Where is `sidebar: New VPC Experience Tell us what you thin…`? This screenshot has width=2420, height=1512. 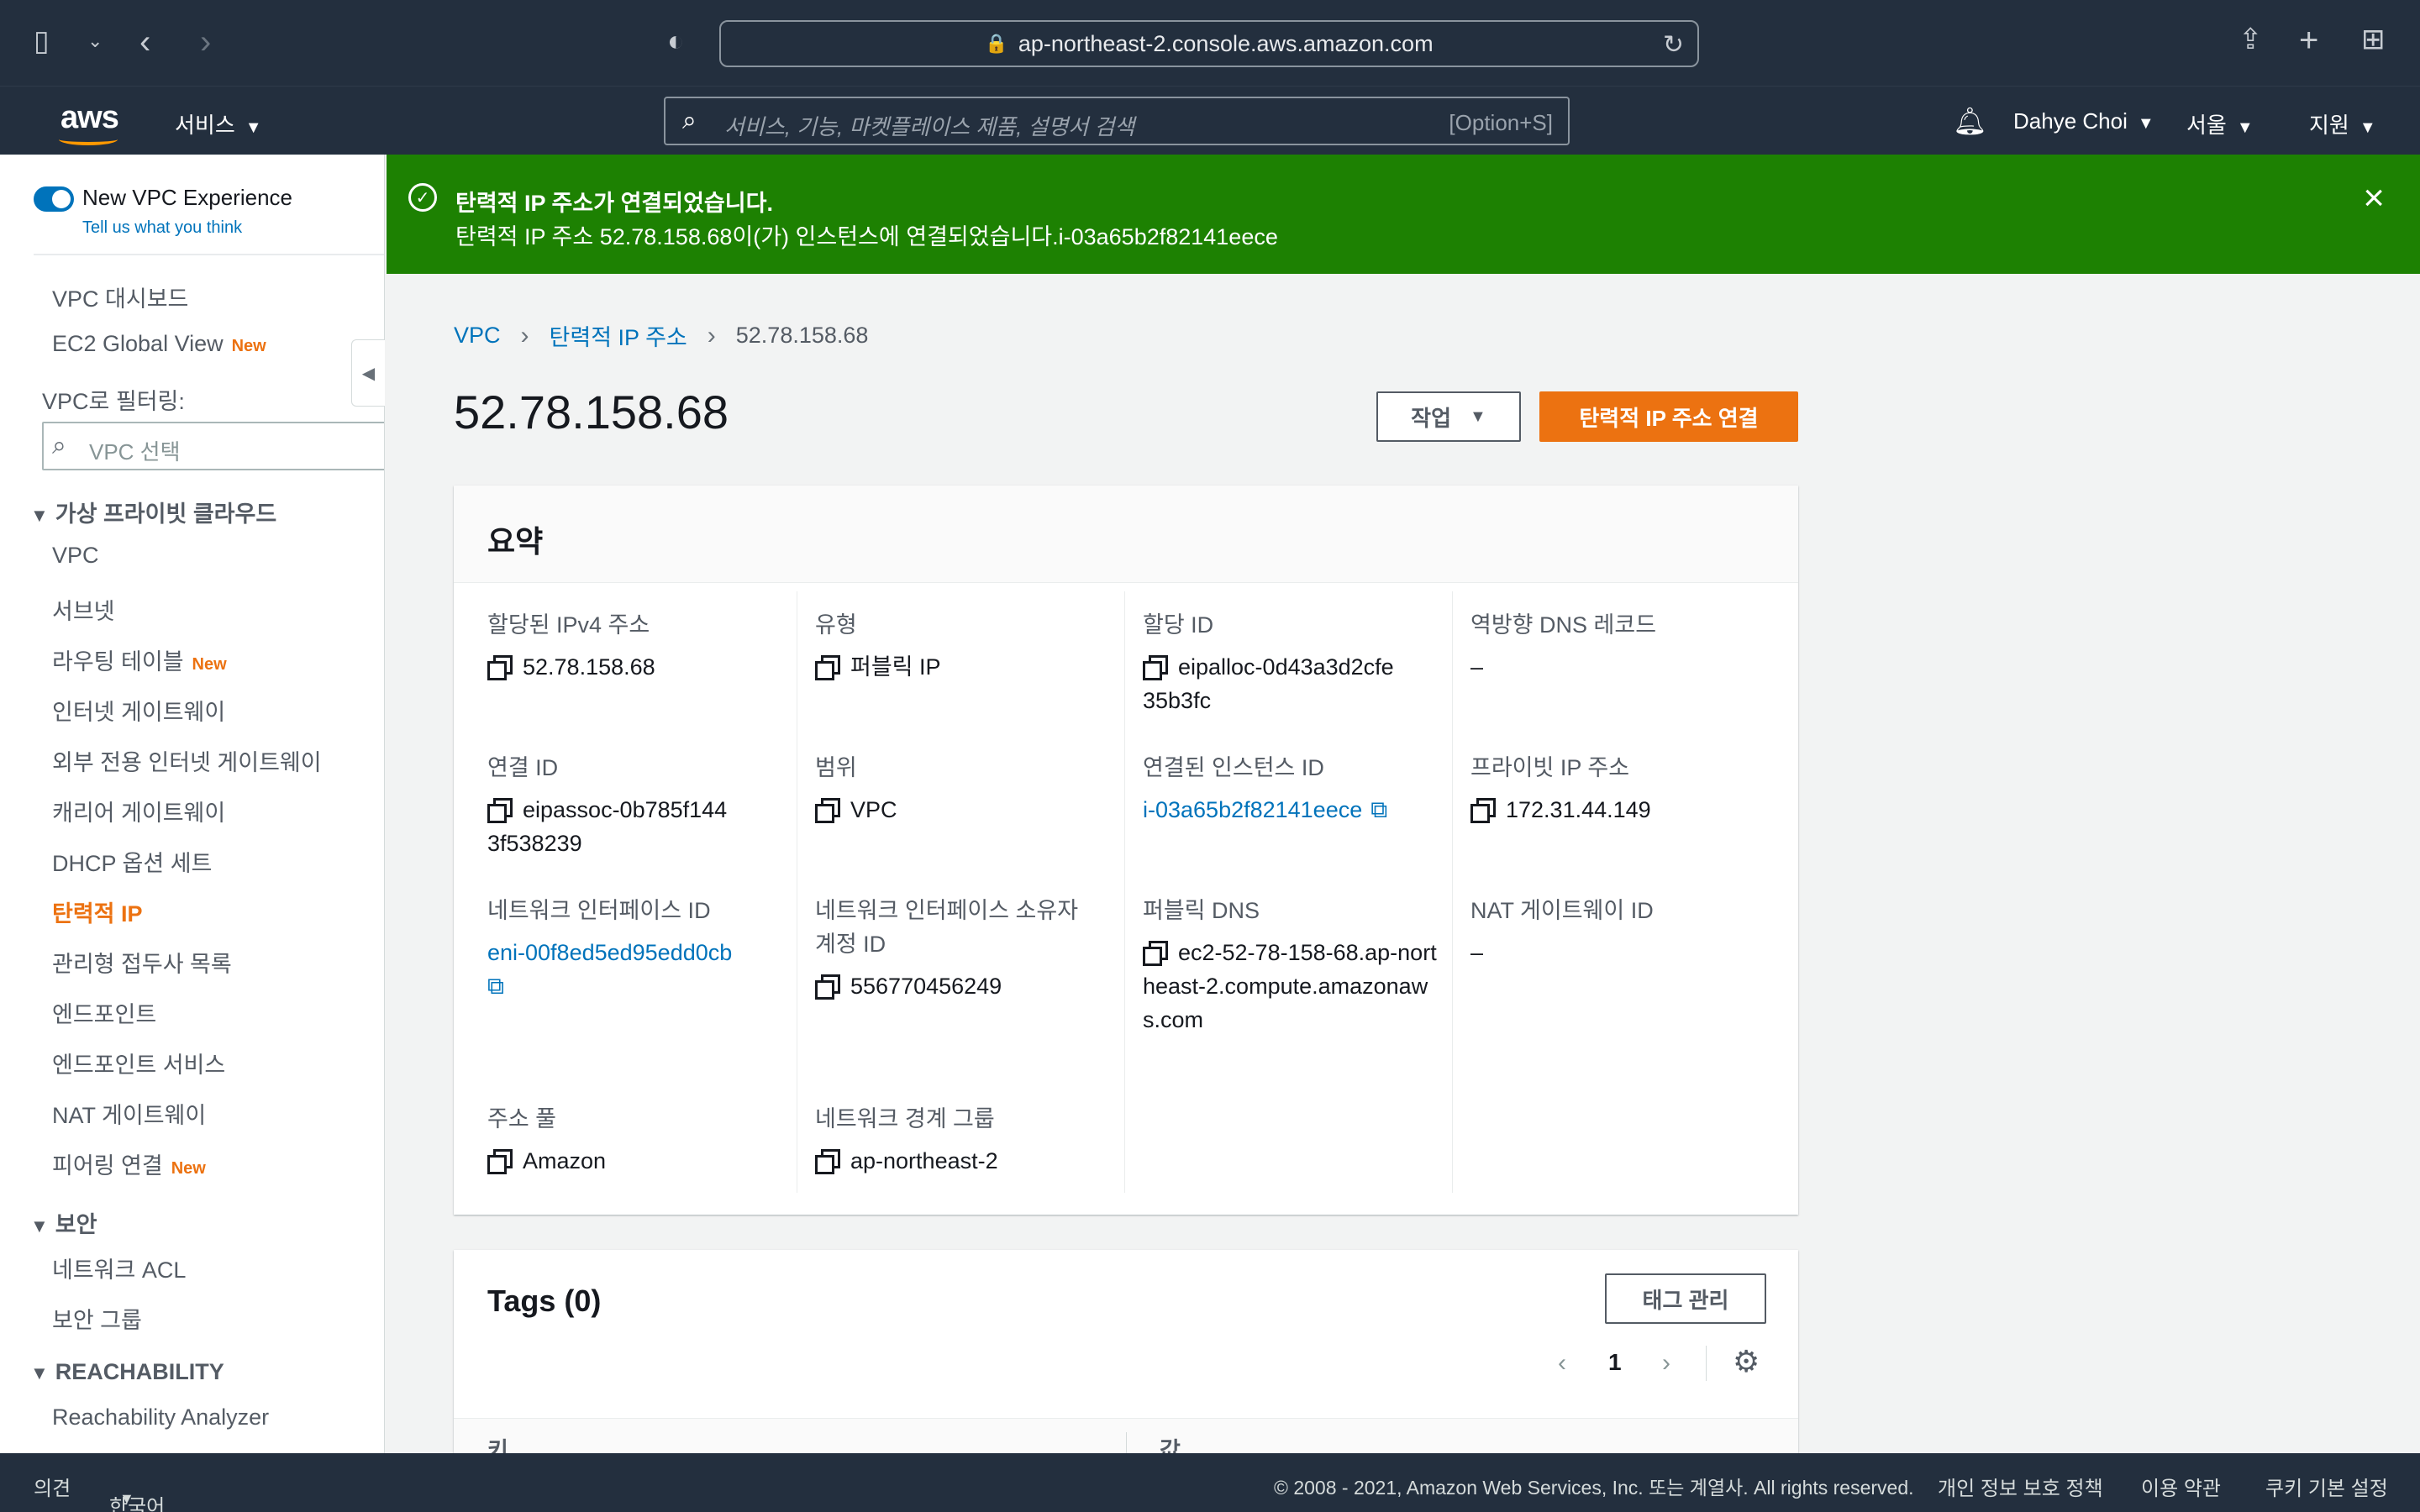 sidebar: New VPC Experience Tell us what you thin… is located at coordinates (192, 804).